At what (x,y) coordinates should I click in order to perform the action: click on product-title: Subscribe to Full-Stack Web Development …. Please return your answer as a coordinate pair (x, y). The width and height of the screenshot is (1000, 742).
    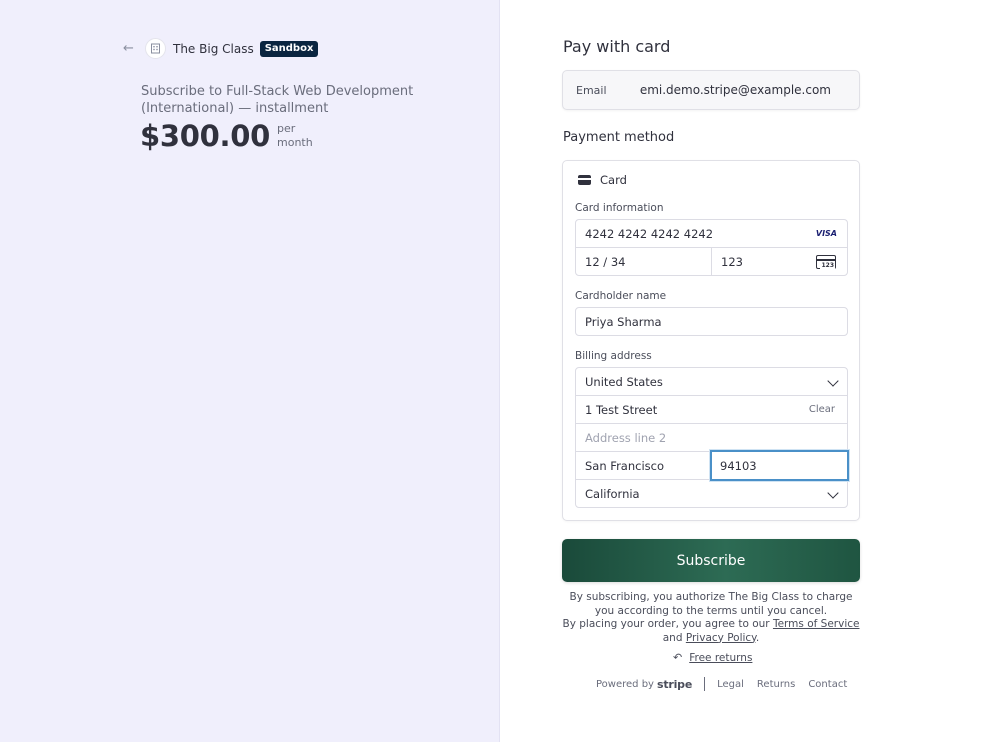
    Looking at the image, I should click on (277, 100).